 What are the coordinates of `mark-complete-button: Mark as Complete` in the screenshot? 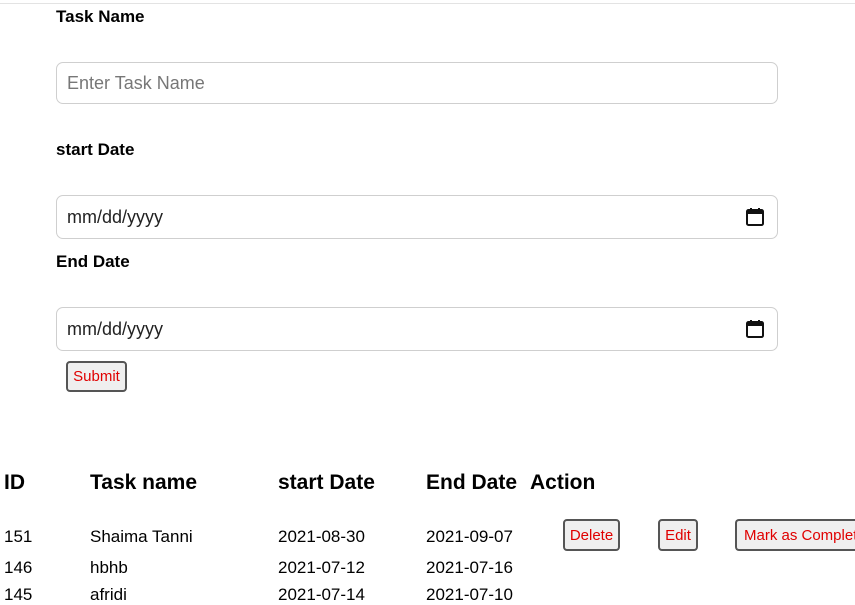 It's located at (795, 535).